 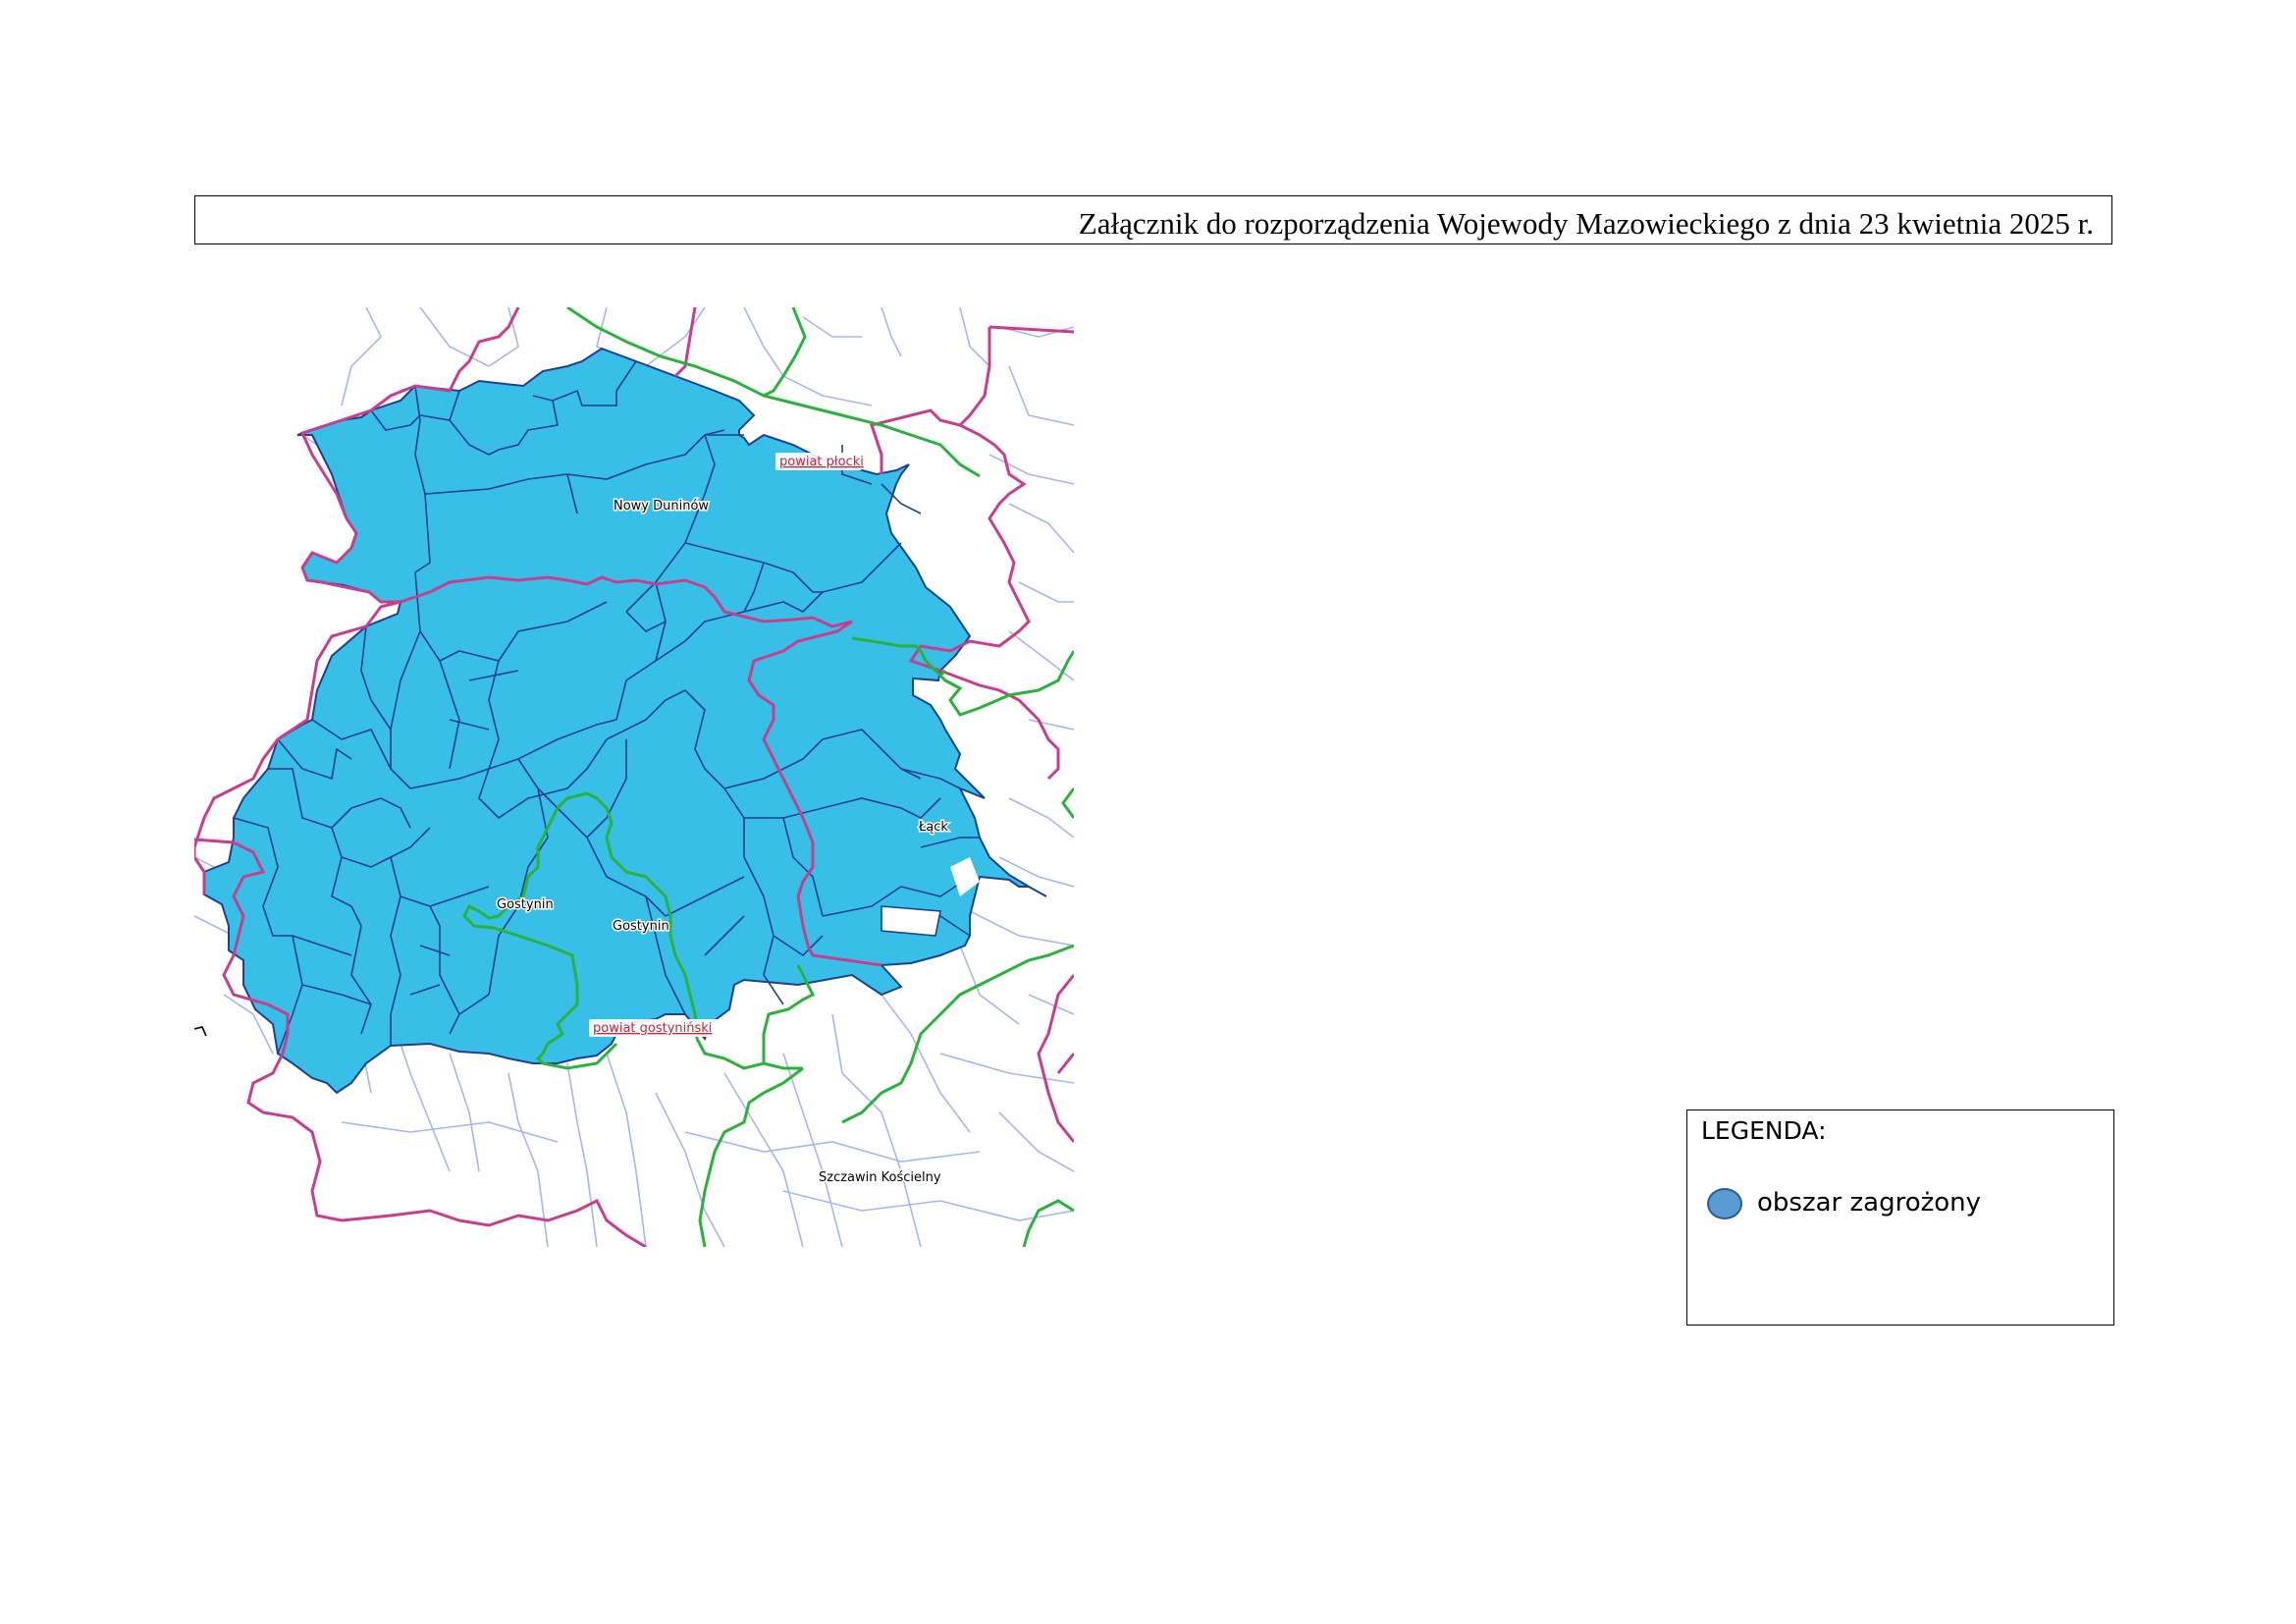 What do you see at coordinates (652, 1028) in the screenshot?
I see `label-powiat-gostyninski: powiat gostyniński` at bounding box center [652, 1028].